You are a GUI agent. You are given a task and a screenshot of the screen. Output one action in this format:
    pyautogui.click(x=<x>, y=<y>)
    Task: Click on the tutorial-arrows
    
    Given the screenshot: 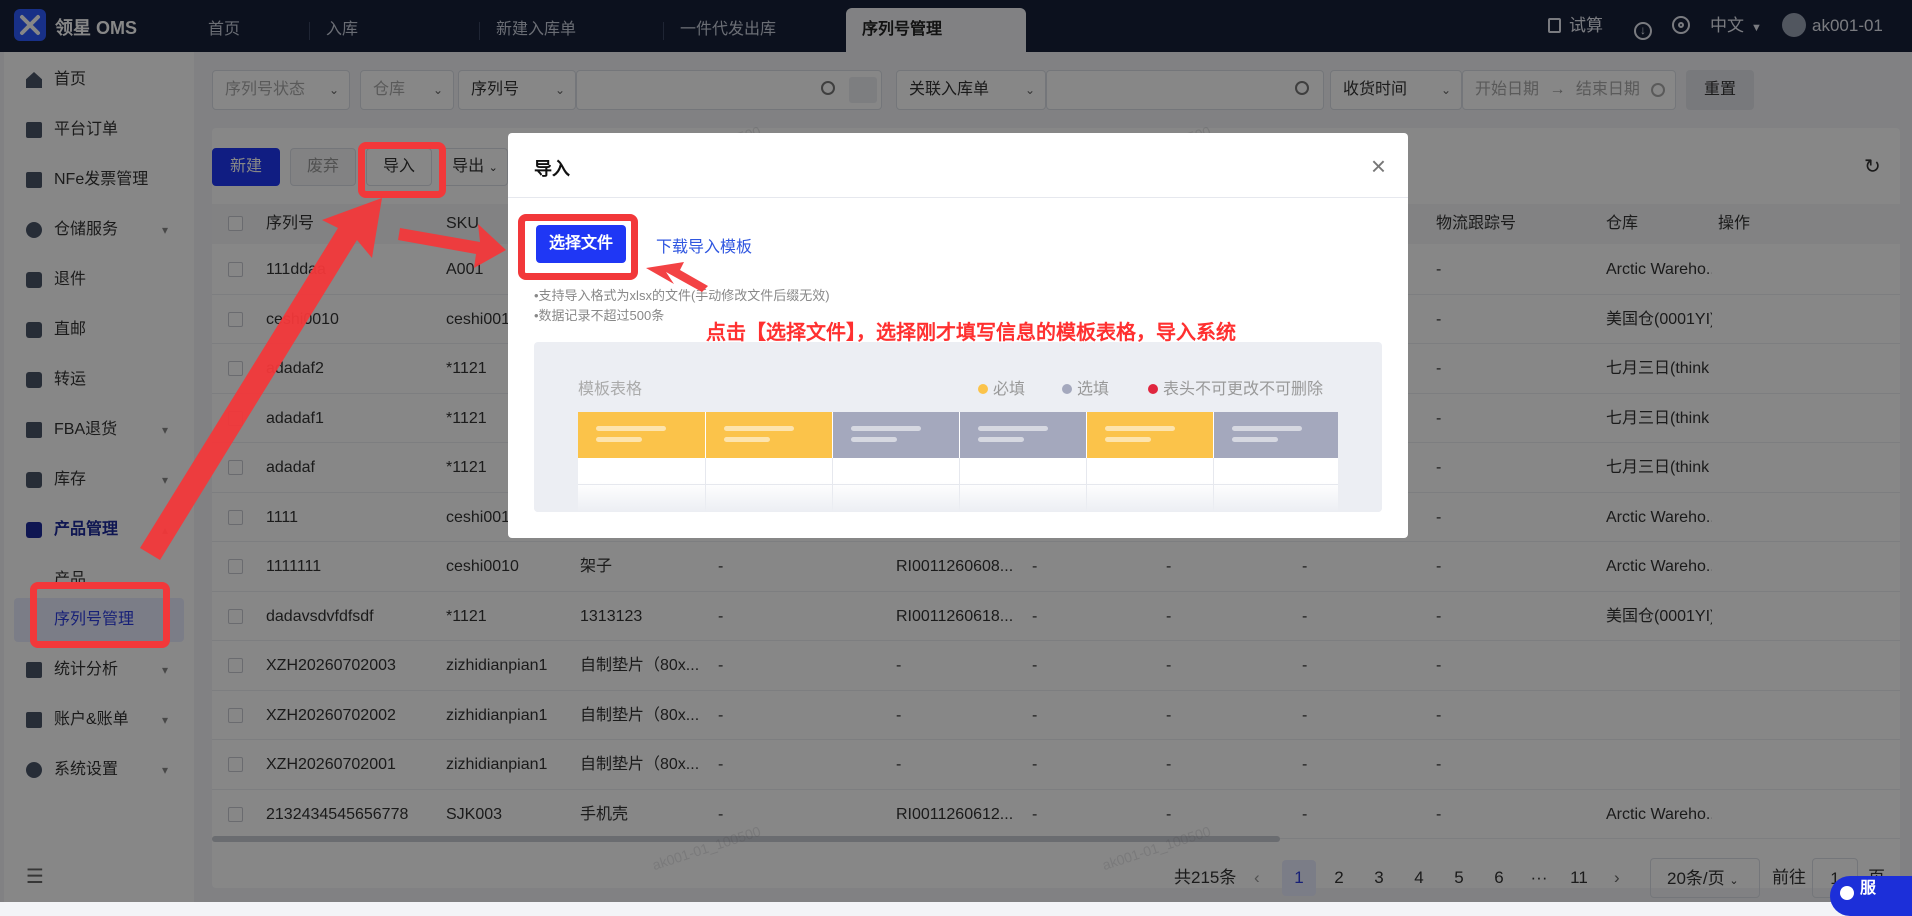 What is the action you would take?
    pyautogui.click(x=424, y=379)
    